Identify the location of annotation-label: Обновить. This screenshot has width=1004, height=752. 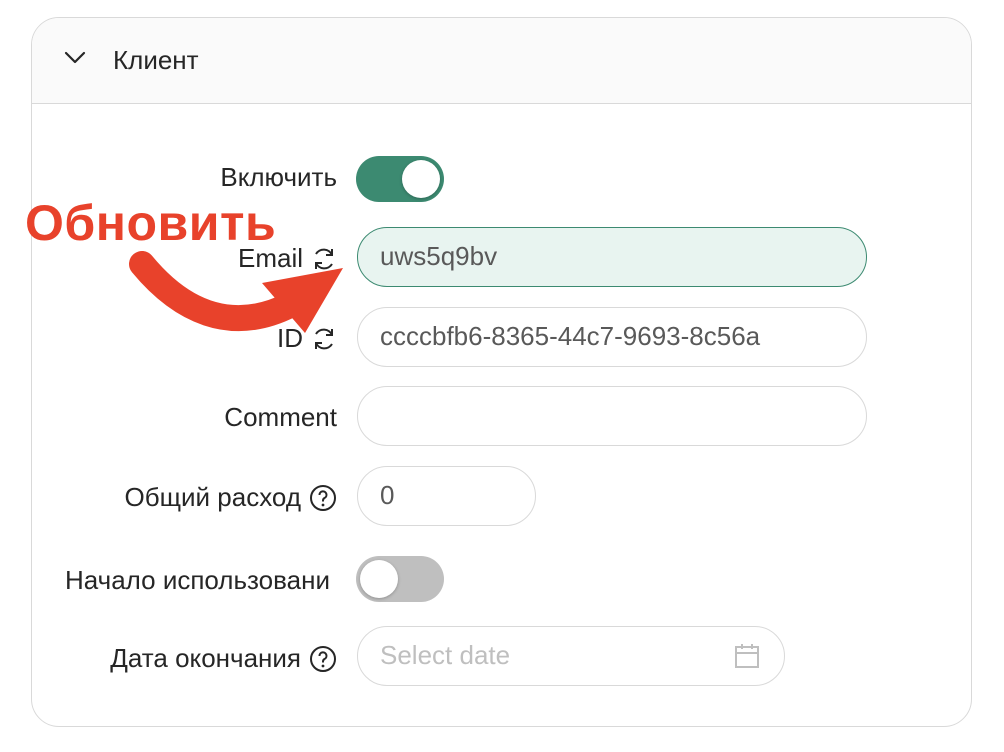
(151, 223).